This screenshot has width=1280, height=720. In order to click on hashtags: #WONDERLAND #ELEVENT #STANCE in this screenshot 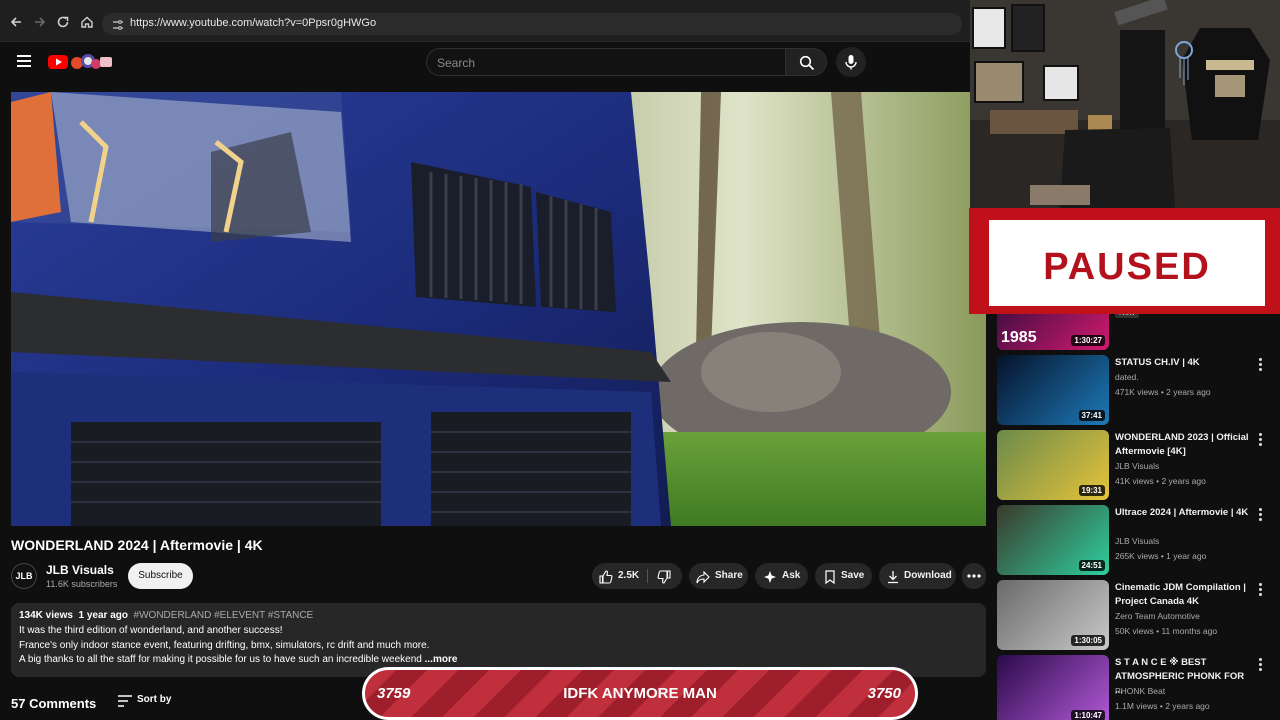, I will do `click(224, 615)`.